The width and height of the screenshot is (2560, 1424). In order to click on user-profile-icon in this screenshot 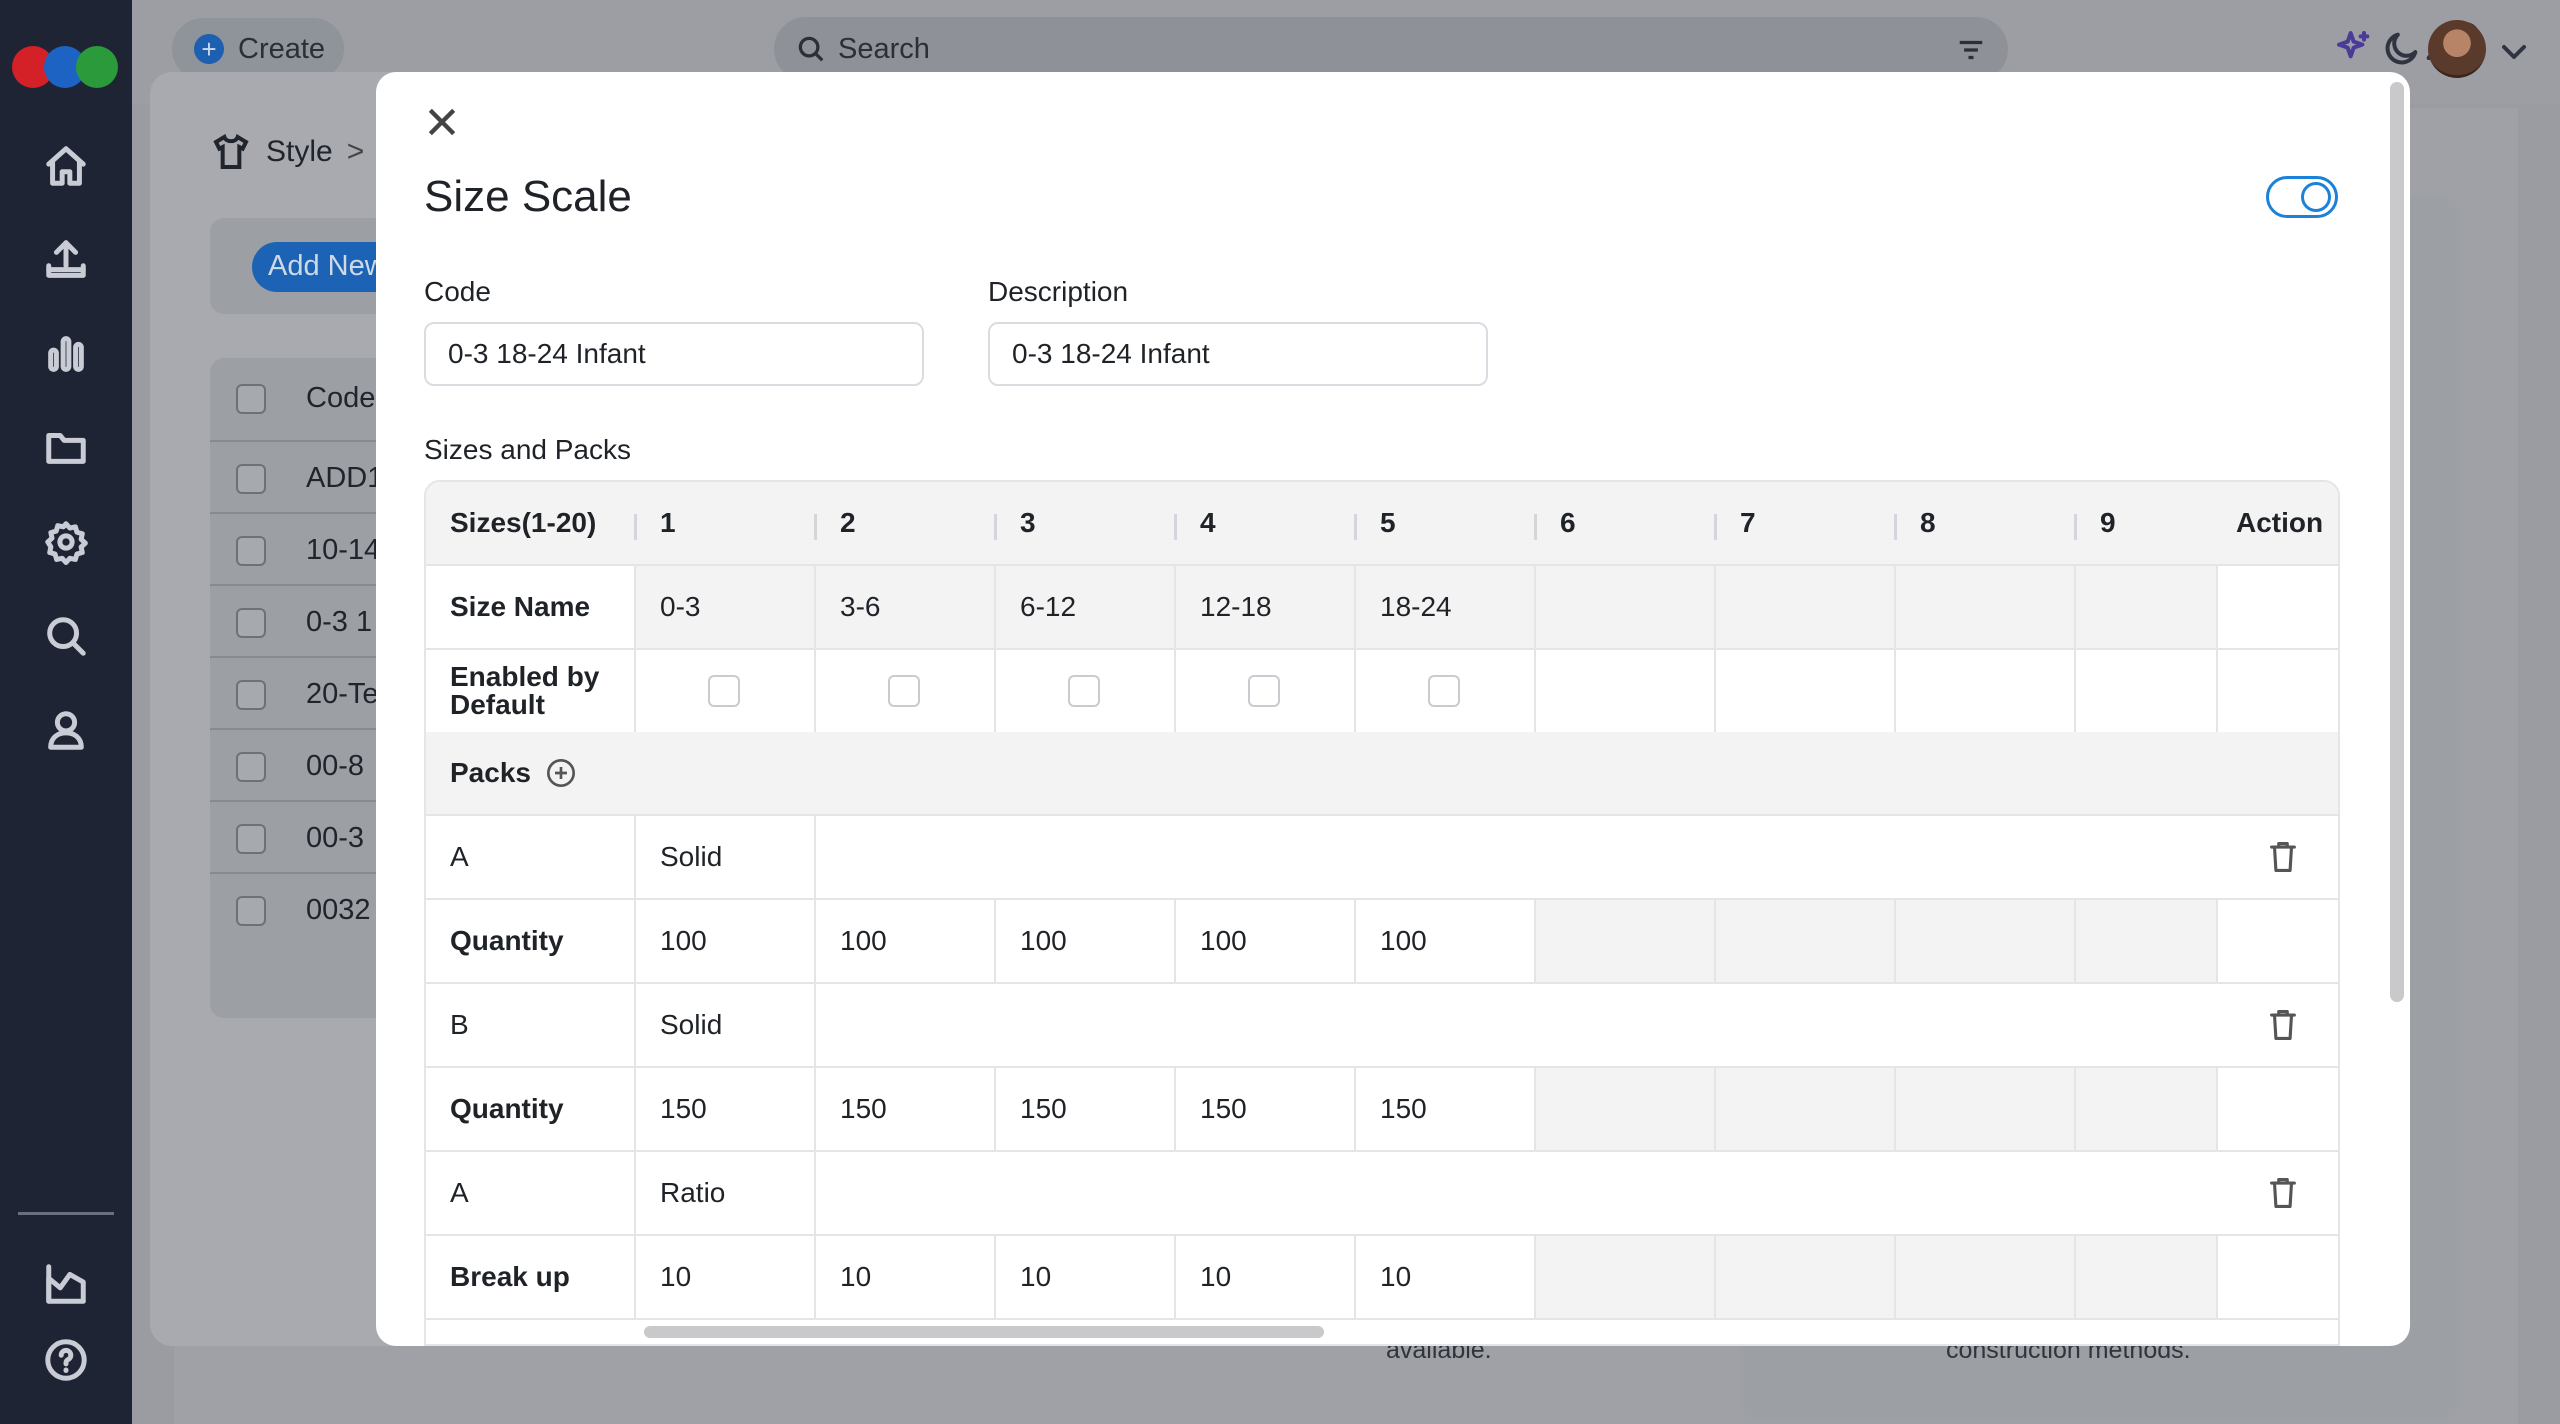, I will do `click(66, 730)`.